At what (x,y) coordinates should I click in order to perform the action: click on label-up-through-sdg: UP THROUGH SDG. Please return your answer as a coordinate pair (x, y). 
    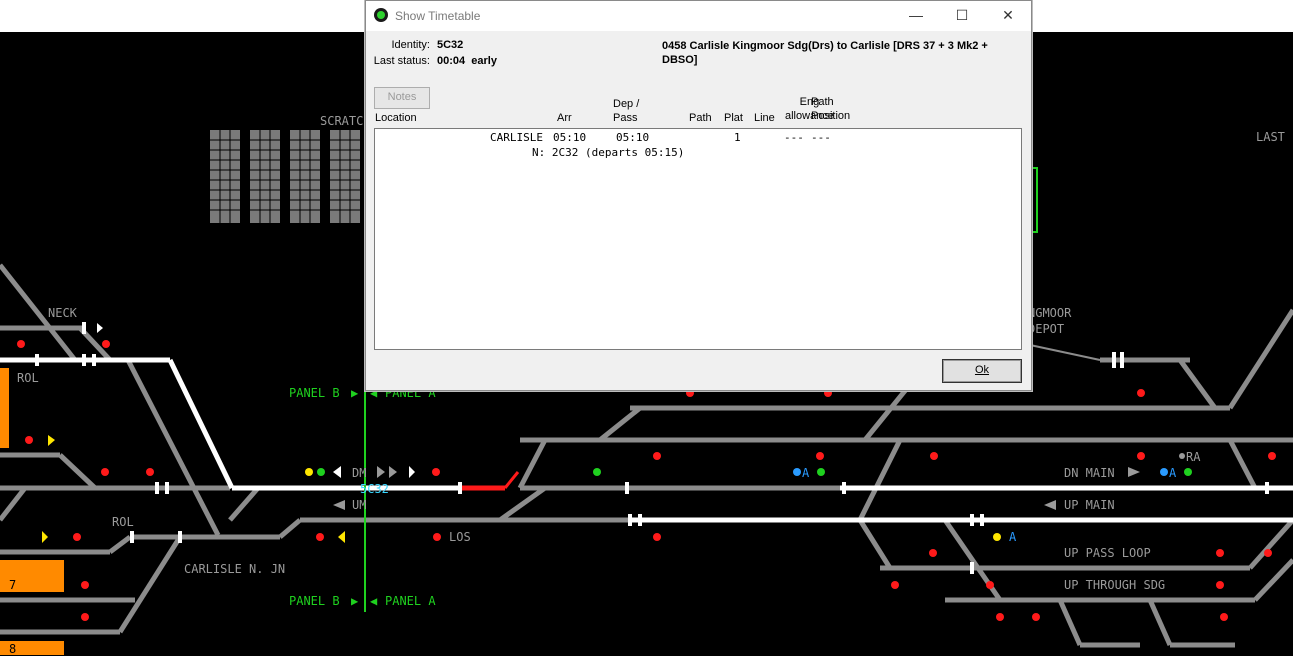
    Looking at the image, I should click on (1115, 585).